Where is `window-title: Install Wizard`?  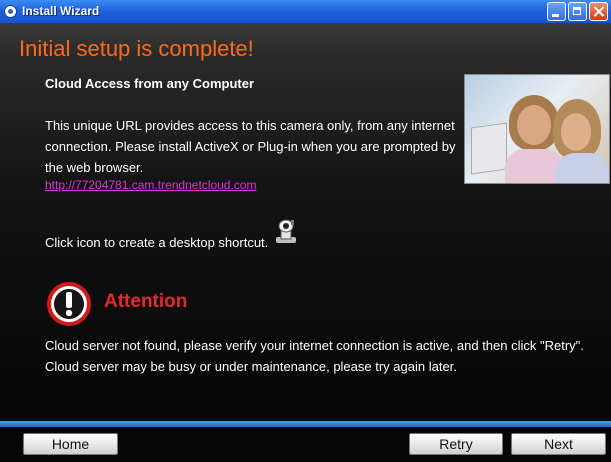 window-title: Install Wizard is located at coordinates (61, 11).